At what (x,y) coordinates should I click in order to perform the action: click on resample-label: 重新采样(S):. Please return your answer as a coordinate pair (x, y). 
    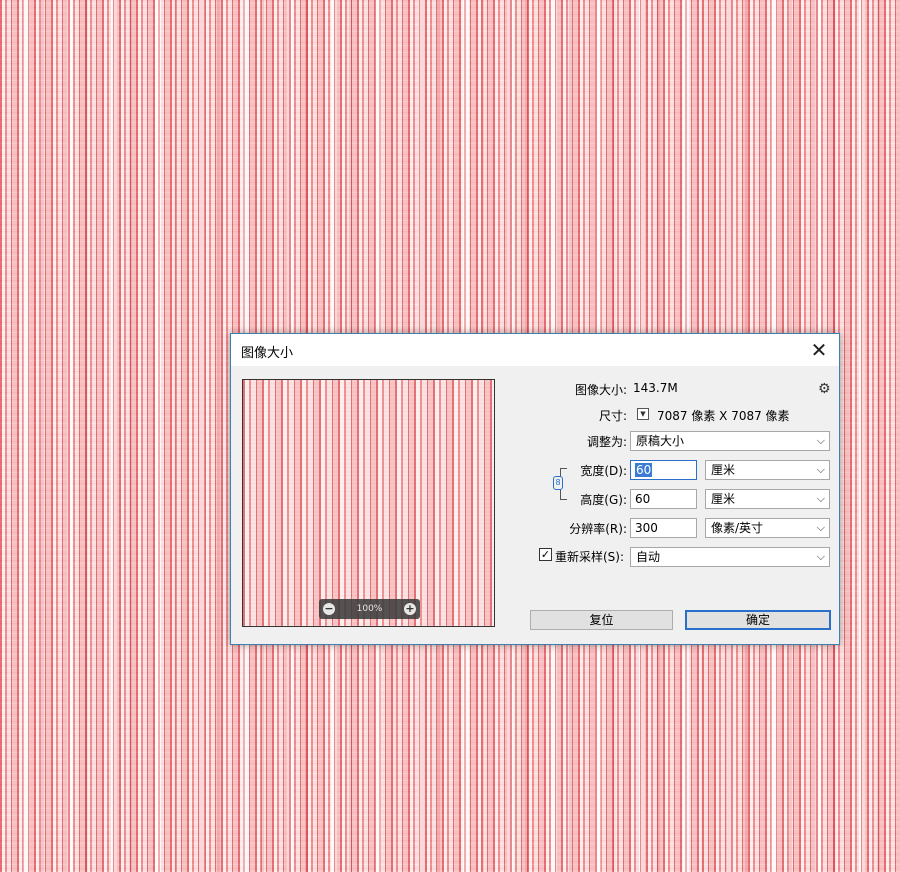
    Looking at the image, I should click on (590, 557).